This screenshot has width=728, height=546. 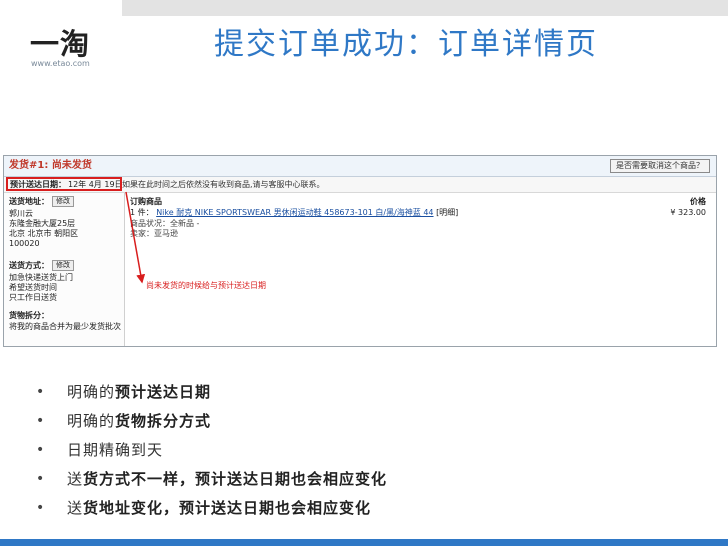 I want to click on bullet-text: 送货地址变化，预计送达日期也会相应变化, so click(x=219, y=508).